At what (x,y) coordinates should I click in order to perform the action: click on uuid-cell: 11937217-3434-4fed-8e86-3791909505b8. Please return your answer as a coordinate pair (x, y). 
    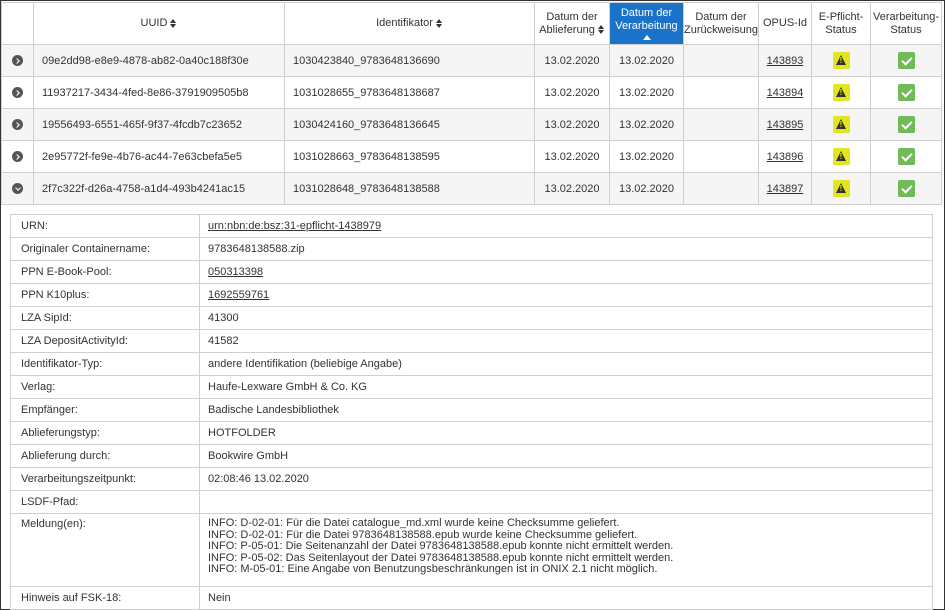
    Looking at the image, I should click on (159, 92).